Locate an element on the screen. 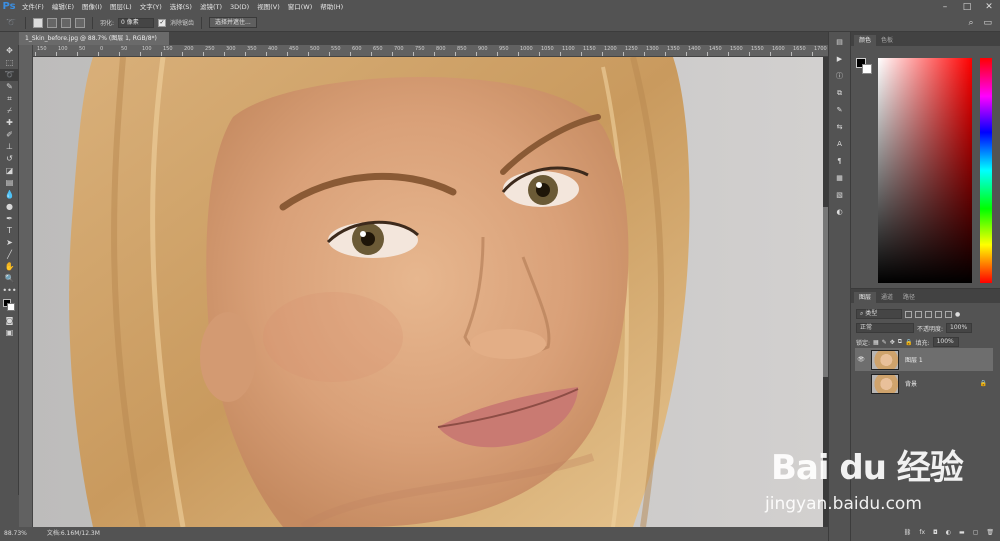  layer-row-layer1: 👁 图层 1 is located at coordinates (924, 359).